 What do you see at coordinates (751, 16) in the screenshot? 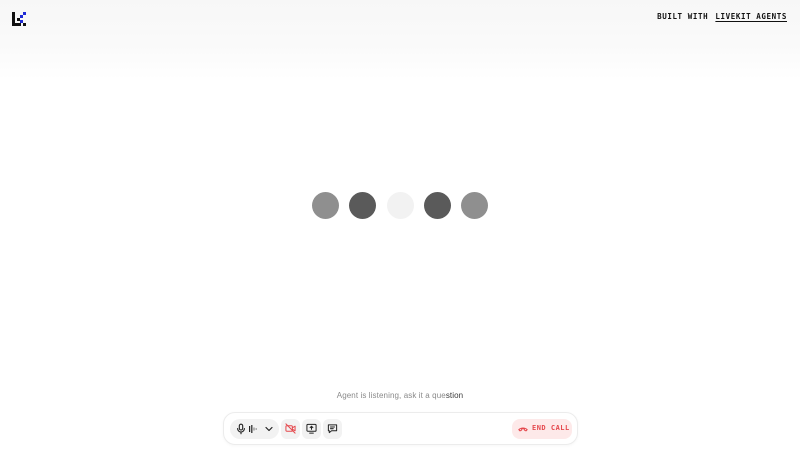
I see `livekit-agents-link: LIVEKIT AGENTS` at bounding box center [751, 16].